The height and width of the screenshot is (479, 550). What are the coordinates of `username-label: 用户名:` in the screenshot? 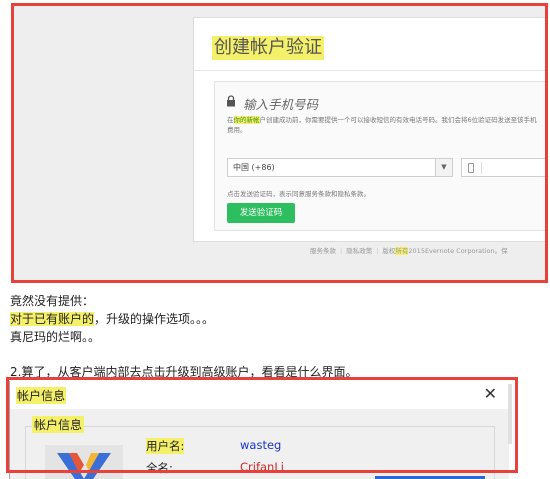 It's located at (165, 446).